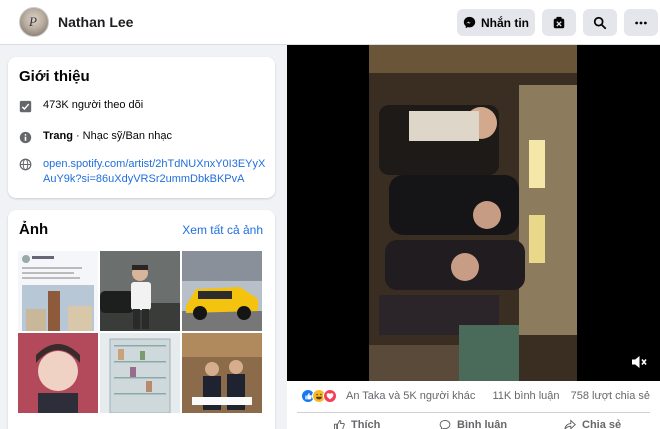 This screenshot has height=429, width=660. What do you see at coordinates (330, 396) in the screenshot?
I see `love-reaction-icon` at bounding box center [330, 396].